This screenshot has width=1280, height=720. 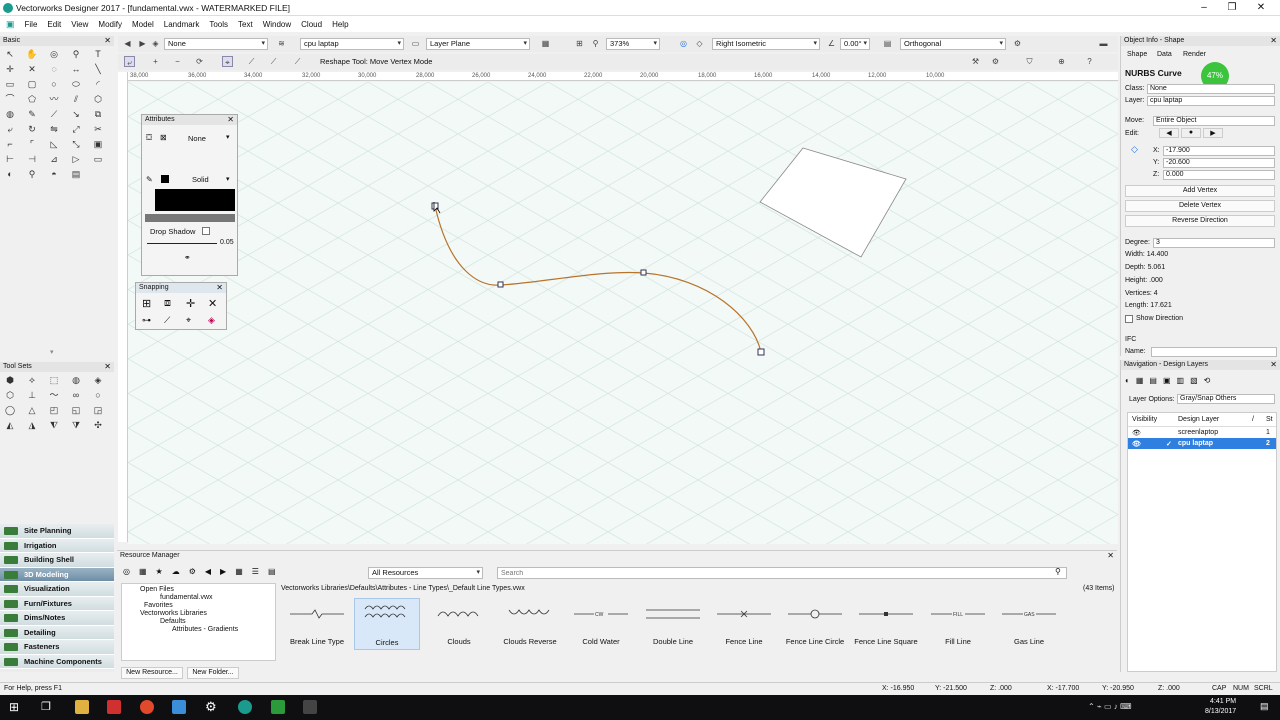 What do you see at coordinates (1153, 419) in the screenshot?
I see `col-visibility: Visibility` at bounding box center [1153, 419].